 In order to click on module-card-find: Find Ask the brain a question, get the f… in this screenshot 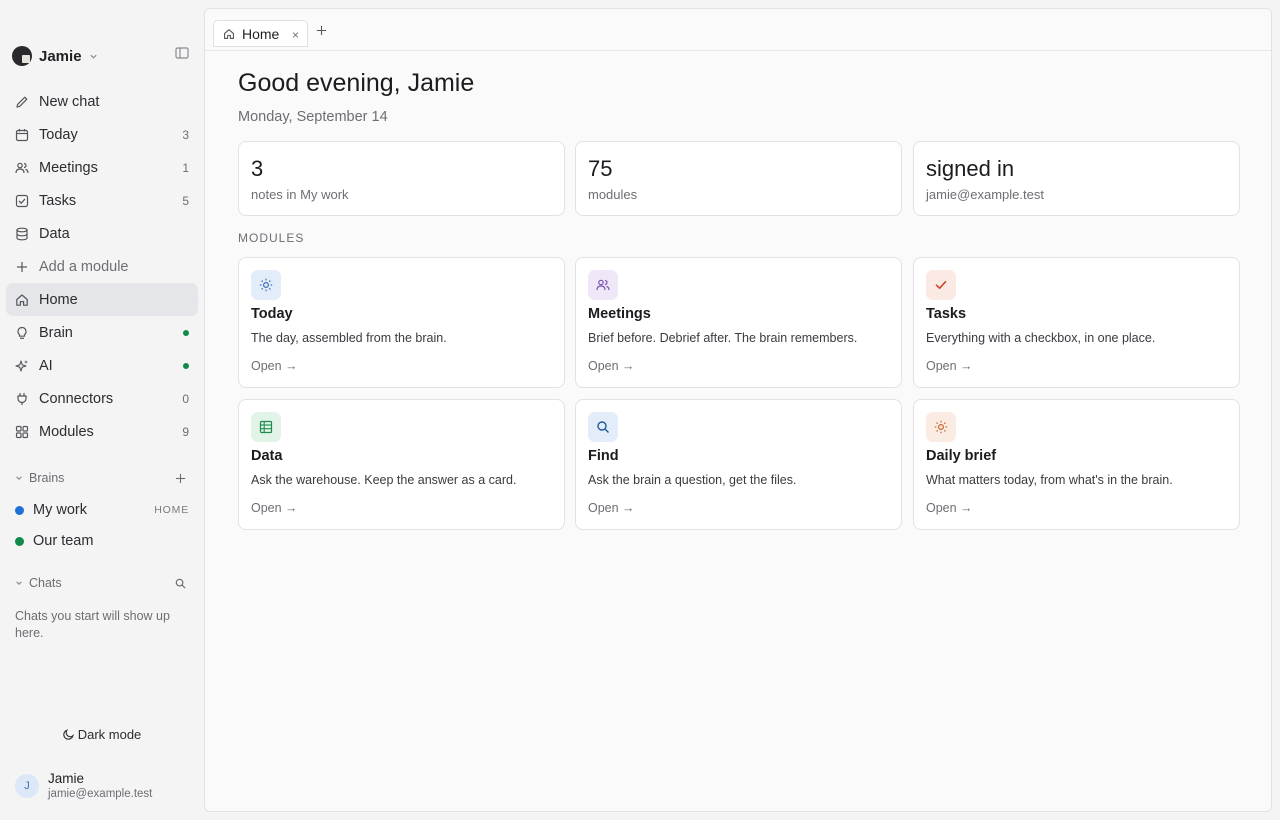, I will do `click(738, 464)`.